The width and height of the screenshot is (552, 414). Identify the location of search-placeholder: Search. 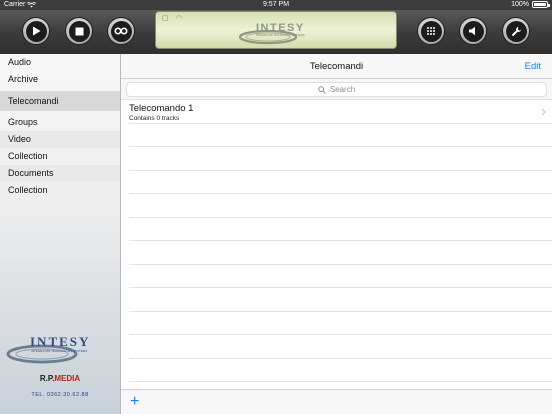
(342, 89).